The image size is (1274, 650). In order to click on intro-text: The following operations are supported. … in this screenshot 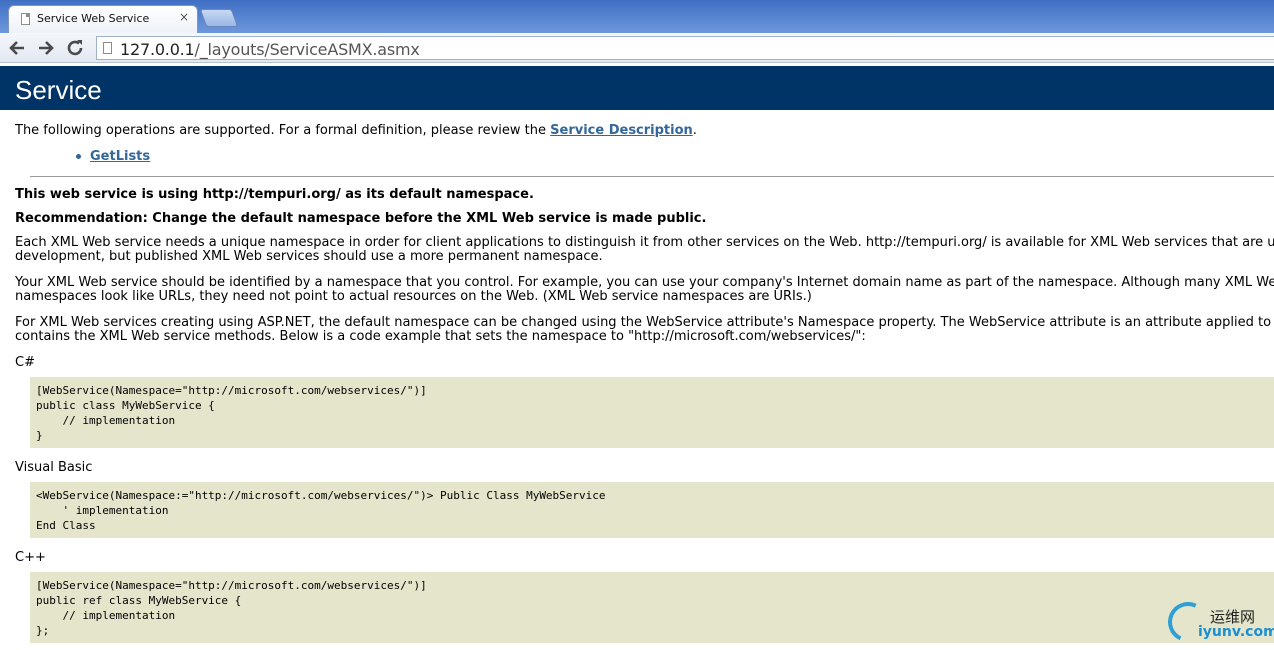, I will do `click(356, 130)`.